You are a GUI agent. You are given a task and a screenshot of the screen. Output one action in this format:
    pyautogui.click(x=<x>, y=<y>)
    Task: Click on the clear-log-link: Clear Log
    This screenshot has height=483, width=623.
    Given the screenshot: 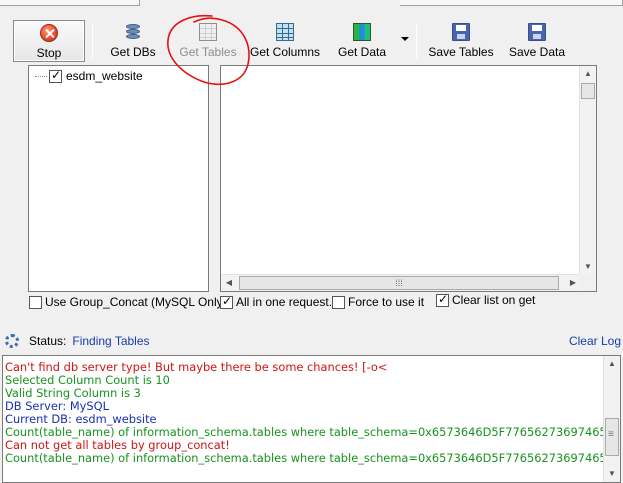 What is the action you would take?
    pyautogui.click(x=595, y=341)
    